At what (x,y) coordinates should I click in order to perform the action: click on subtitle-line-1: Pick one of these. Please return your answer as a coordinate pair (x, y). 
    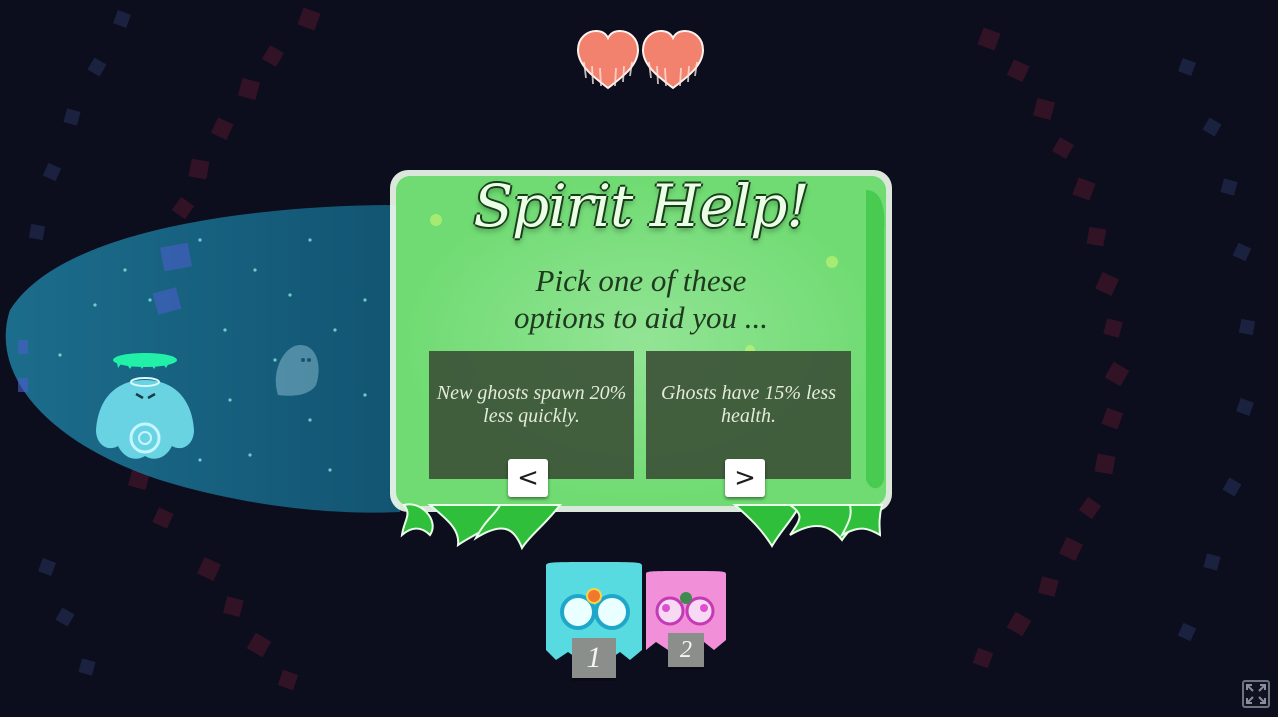
    Looking at the image, I should click on (641, 280).